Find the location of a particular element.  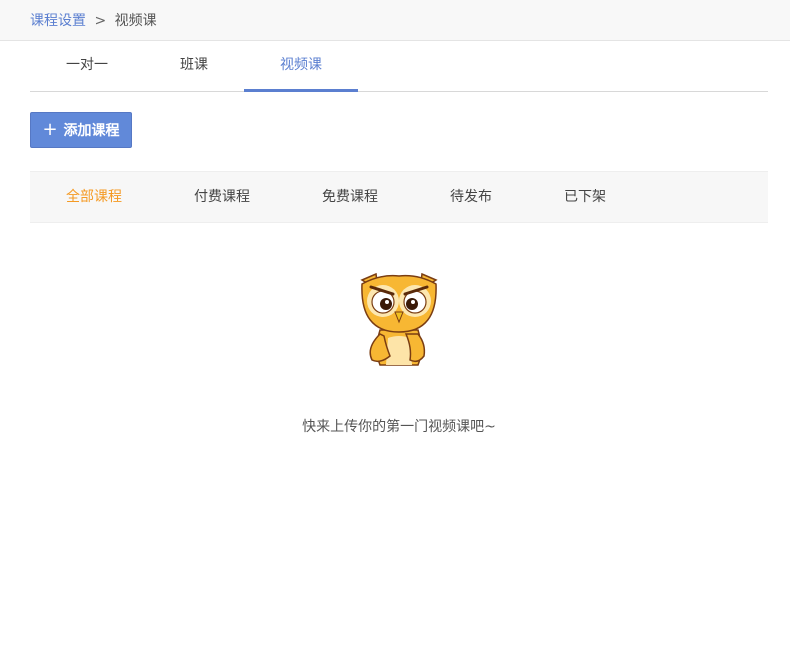

filter-unlisted: 已下架 is located at coordinates (585, 197).